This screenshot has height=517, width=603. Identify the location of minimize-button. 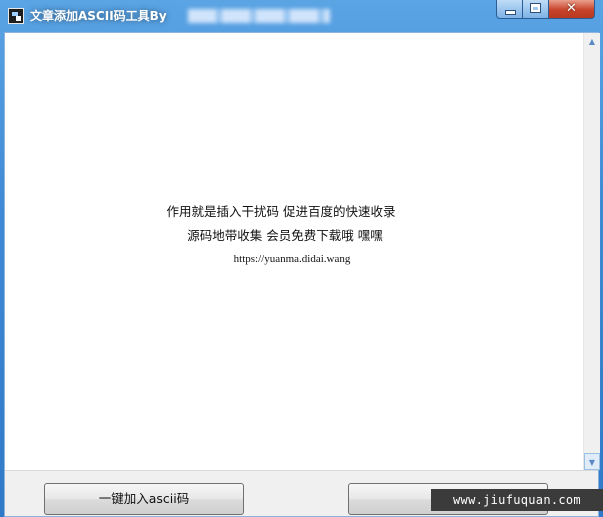
(509, 9).